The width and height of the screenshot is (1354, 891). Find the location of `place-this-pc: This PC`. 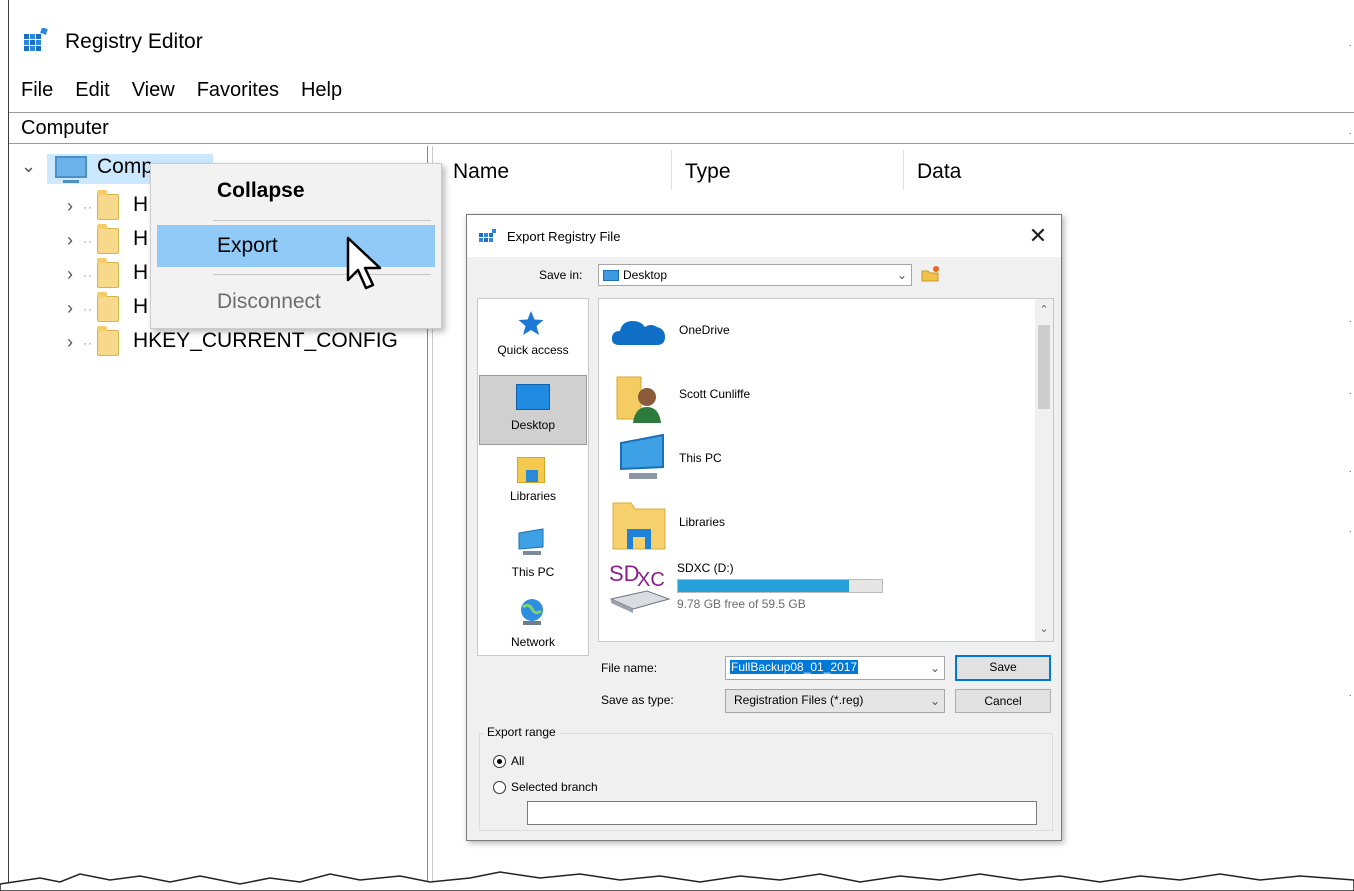

place-this-pc: This PC is located at coordinates (533, 558).